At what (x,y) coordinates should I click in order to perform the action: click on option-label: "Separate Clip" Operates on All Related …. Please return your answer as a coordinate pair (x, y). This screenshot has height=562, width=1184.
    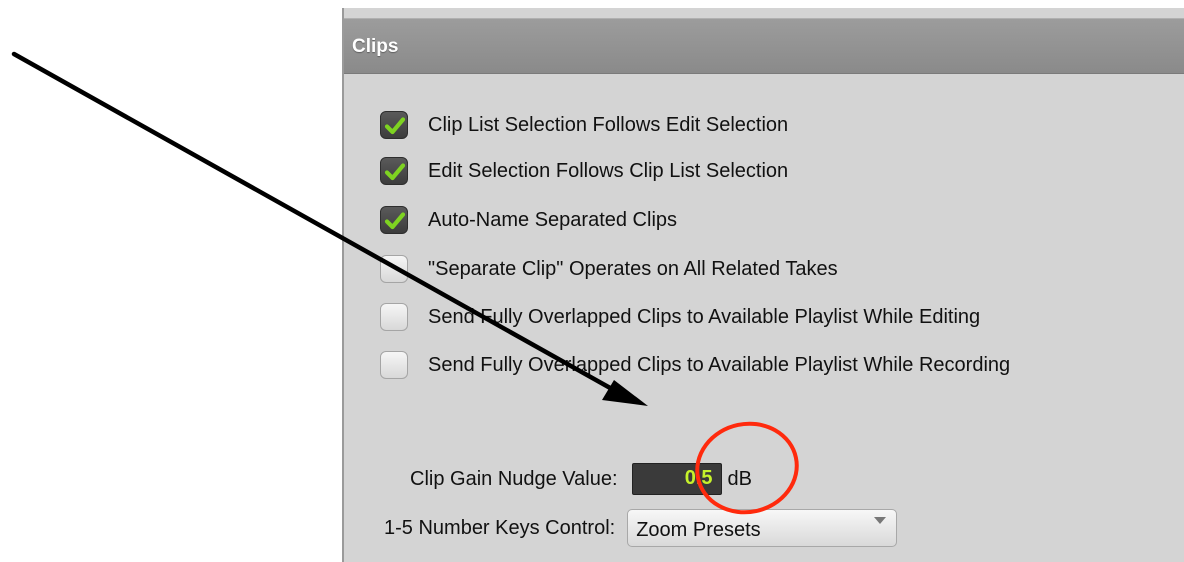
    Looking at the image, I should click on (633, 268).